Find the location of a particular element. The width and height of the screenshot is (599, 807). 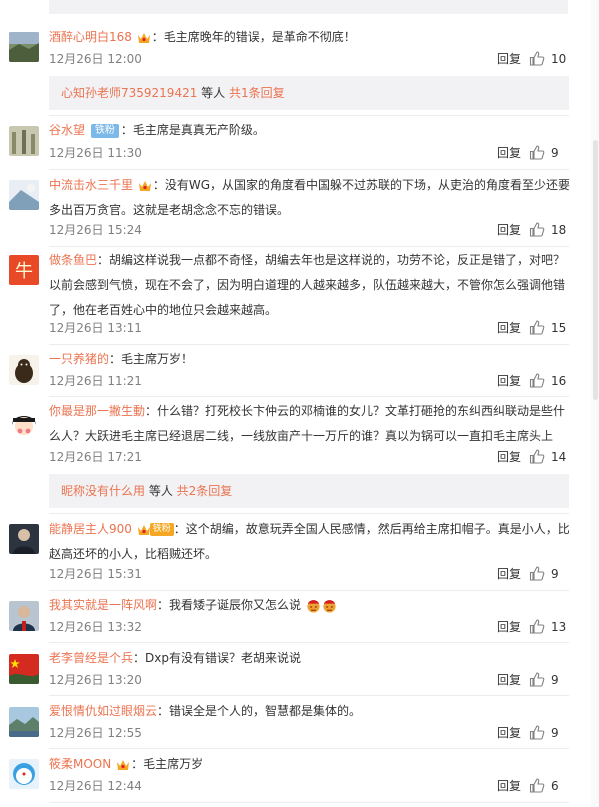

username-link: 中流击水三千里 is located at coordinates (91, 185).